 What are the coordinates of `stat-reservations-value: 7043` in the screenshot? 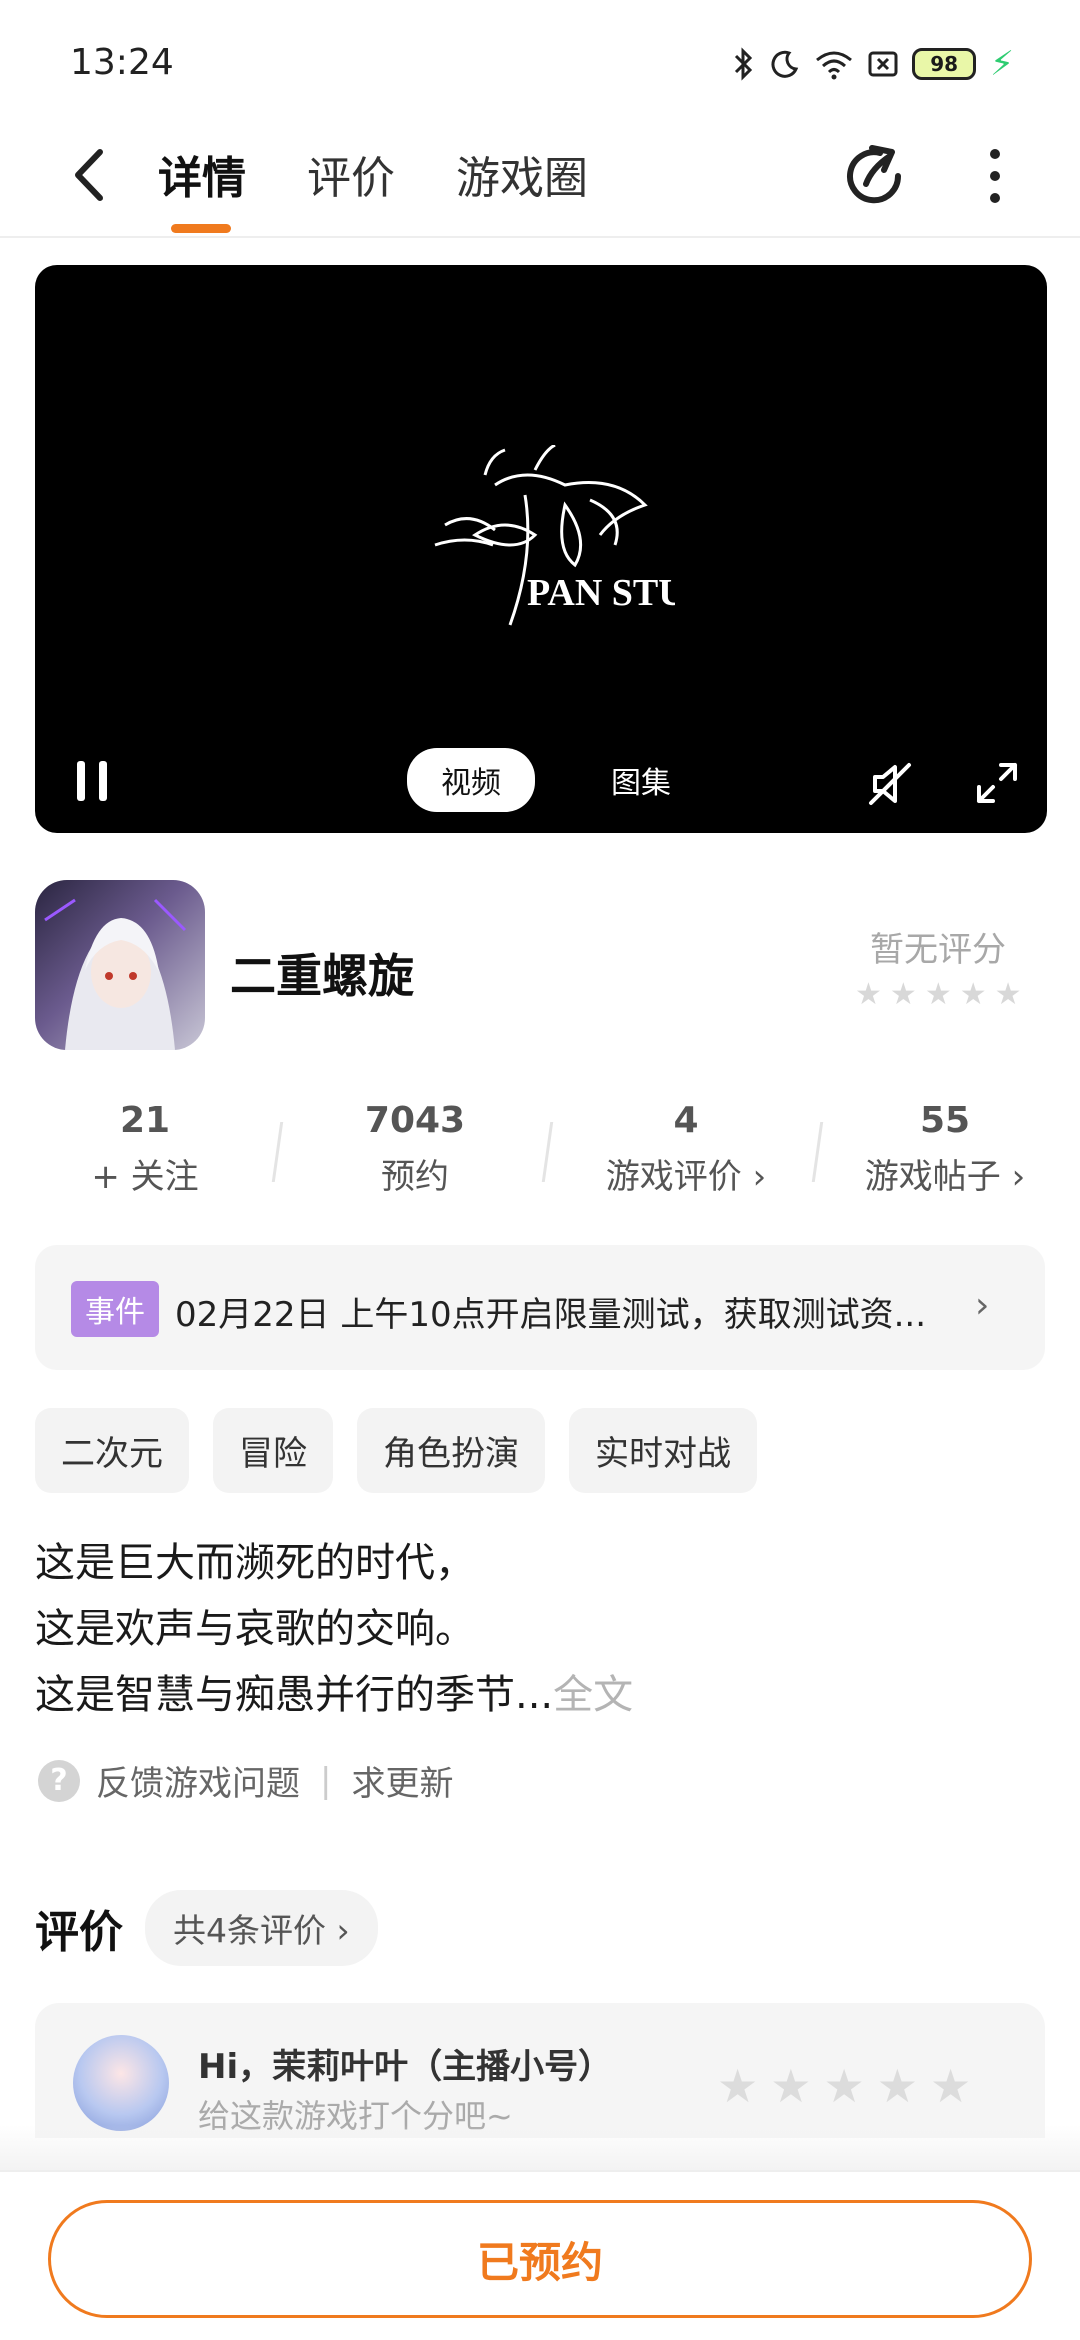 It's located at (415, 1120).